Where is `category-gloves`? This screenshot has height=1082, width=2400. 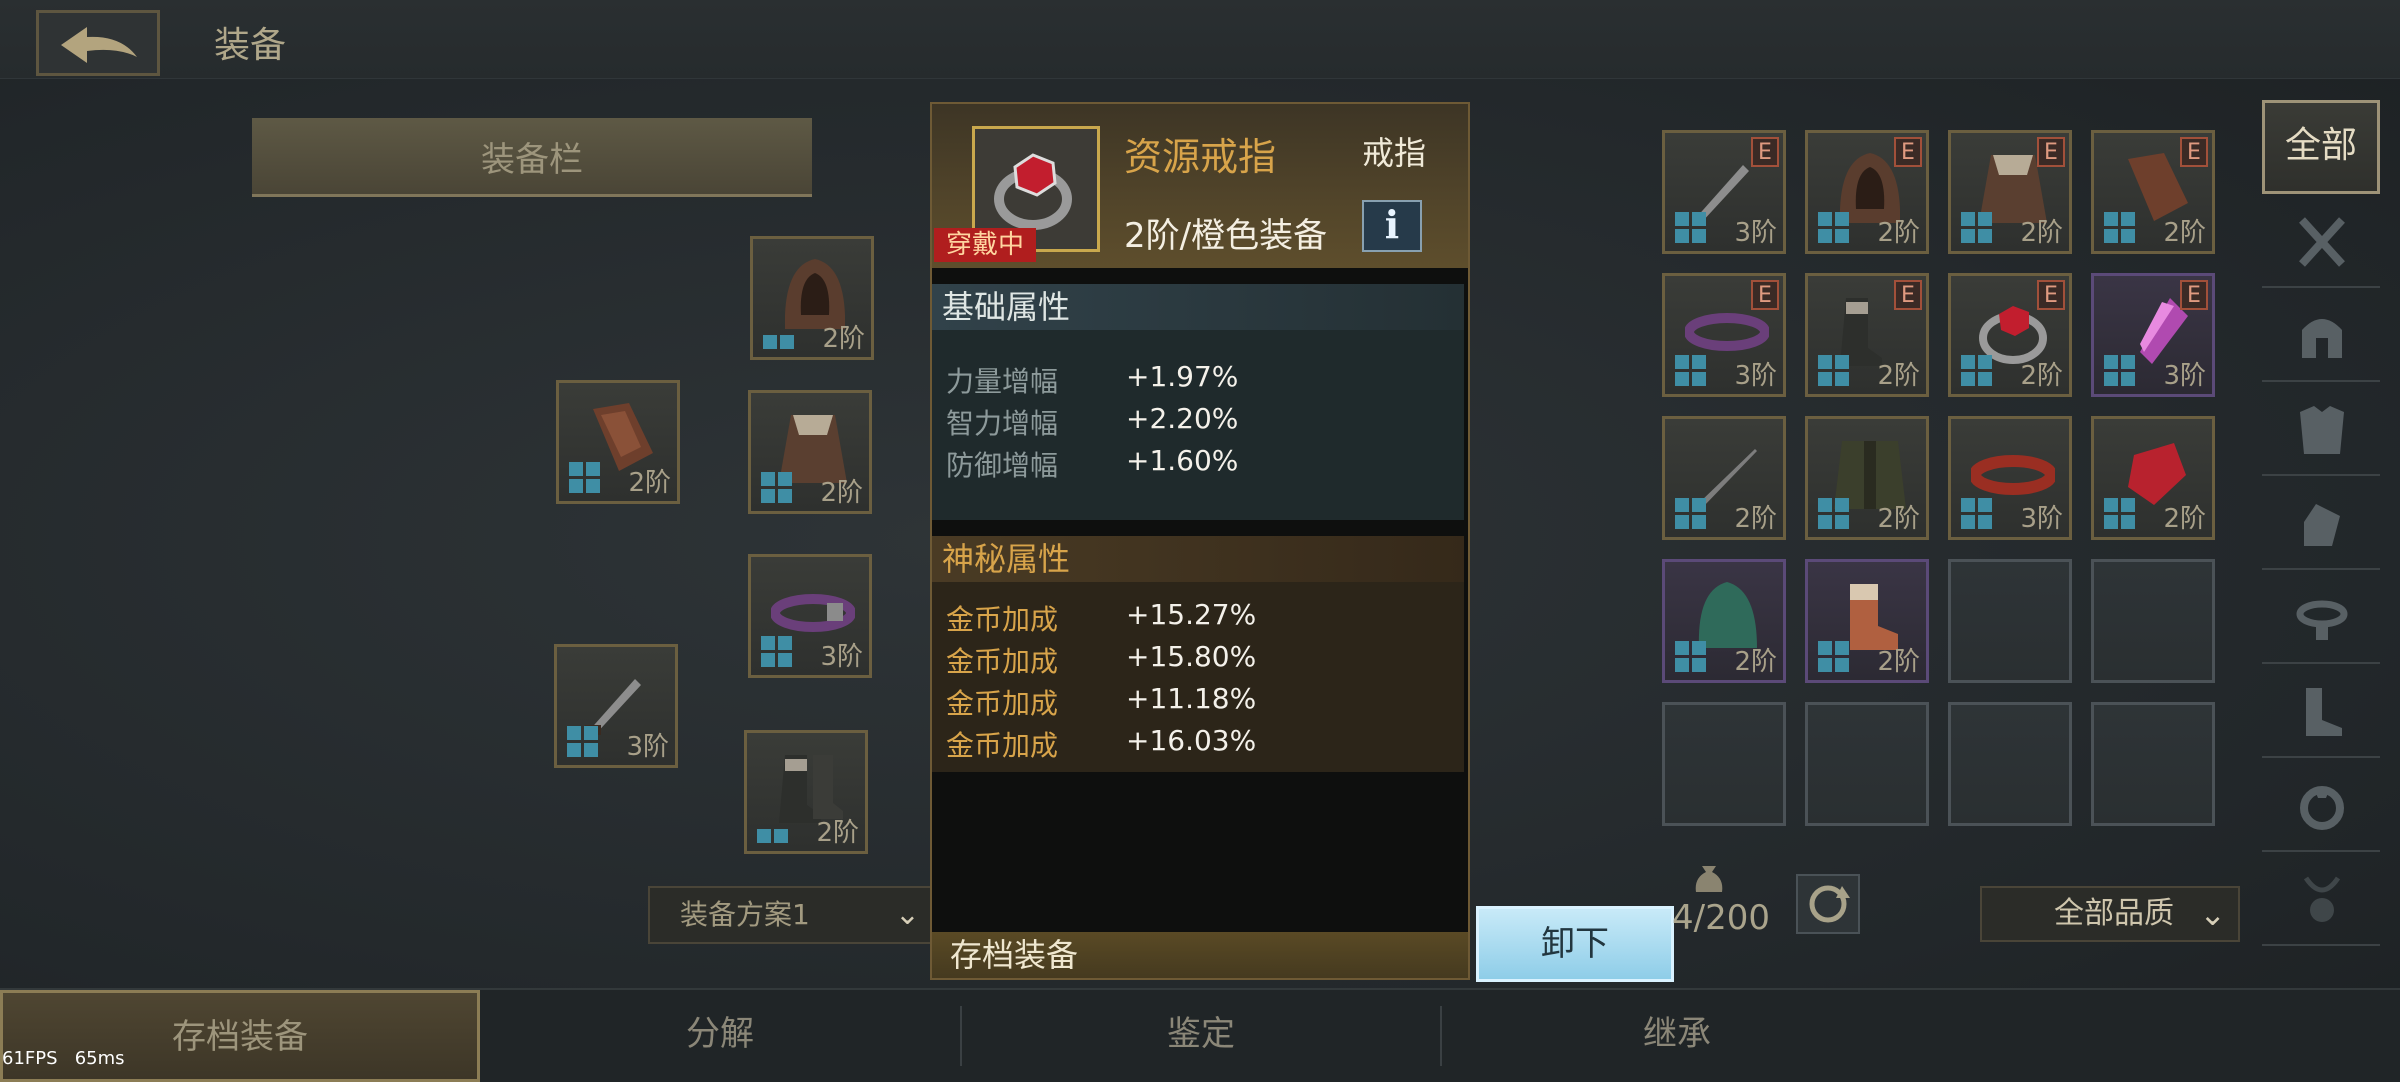
category-gloves is located at coordinates (2321, 523).